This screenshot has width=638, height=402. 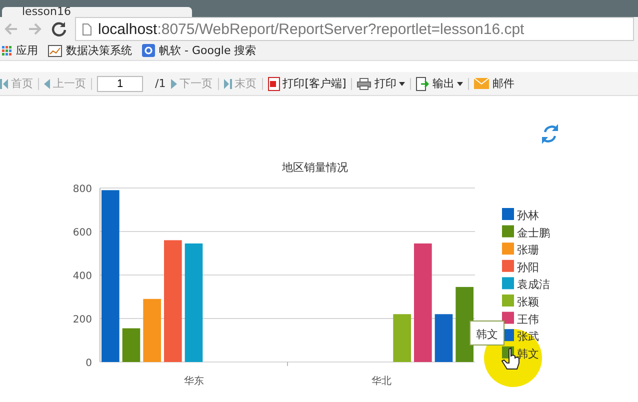 I want to click on reload-icon, so click(x=59, y=29).